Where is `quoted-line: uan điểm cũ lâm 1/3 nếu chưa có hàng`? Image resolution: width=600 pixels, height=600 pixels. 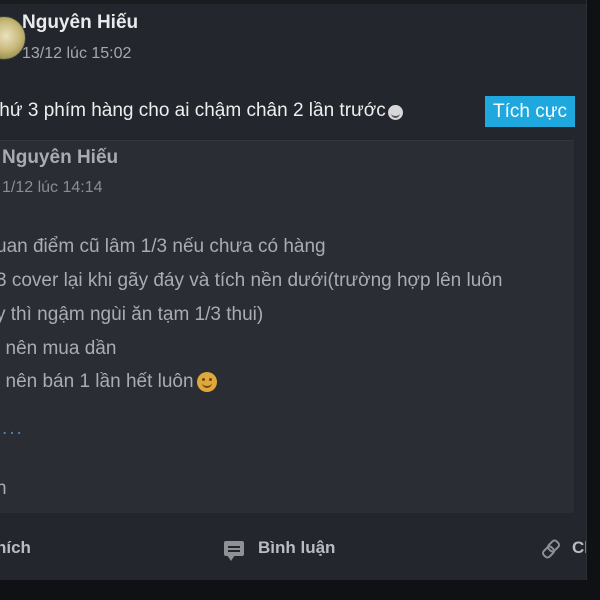 quoted-line: uan điểm cũ lâm 1/3 nếu chưa có hàng is located at coordinates (163, 247).